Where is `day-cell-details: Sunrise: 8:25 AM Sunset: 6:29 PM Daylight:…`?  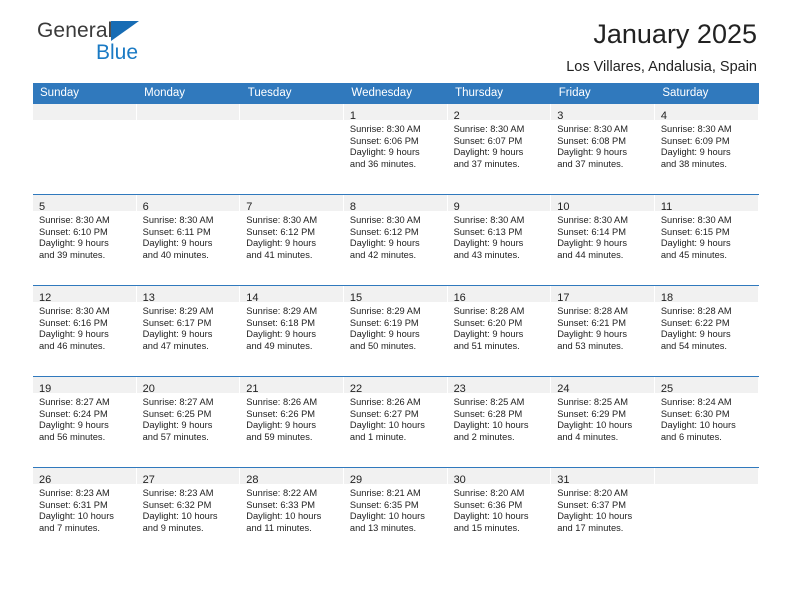 day-cell-details: Sunrise: 8:25 AM Sunset: 6:29 PM Daylight:… is located at coordinates (603, 418).